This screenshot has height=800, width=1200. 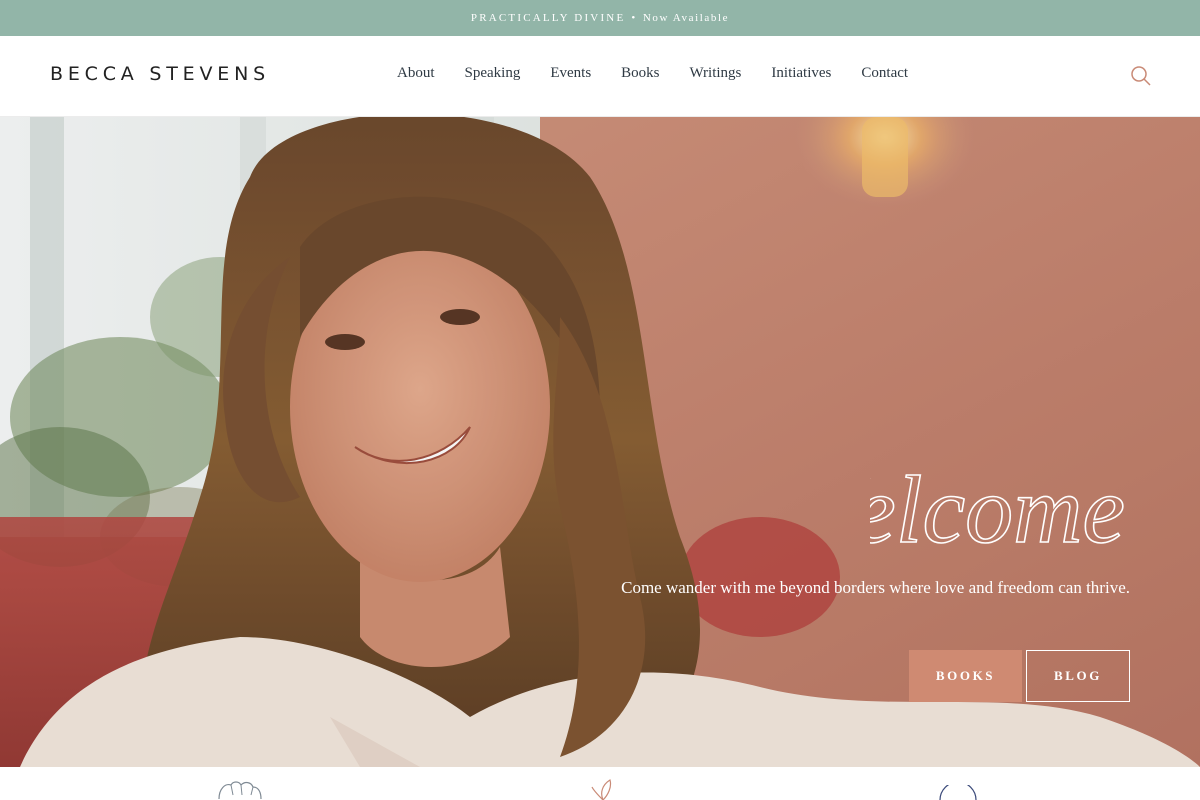 What do you see at coordinates (965, 676) in the screenshot?
I see `books-button: BOOKS` at bounding box center [965, 676].